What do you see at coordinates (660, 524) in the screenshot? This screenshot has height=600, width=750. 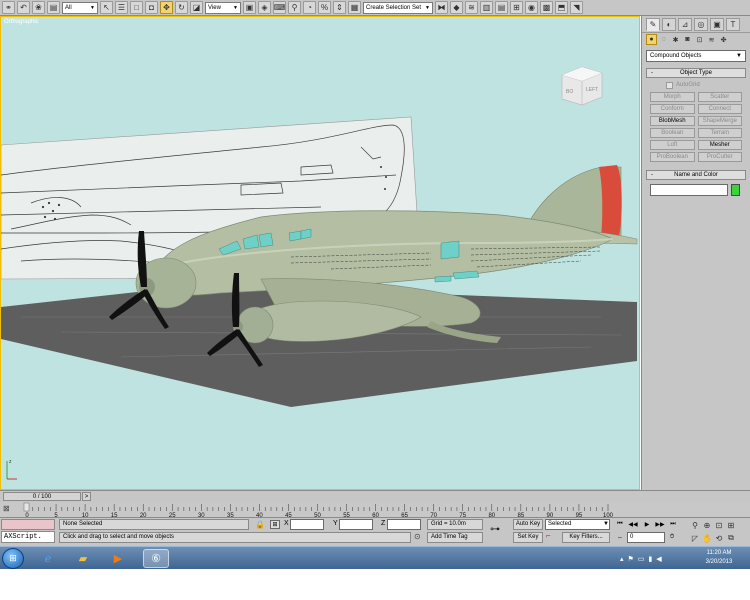 I see `next-frame-icon: ▶▶` at bounding box center [660, 524].